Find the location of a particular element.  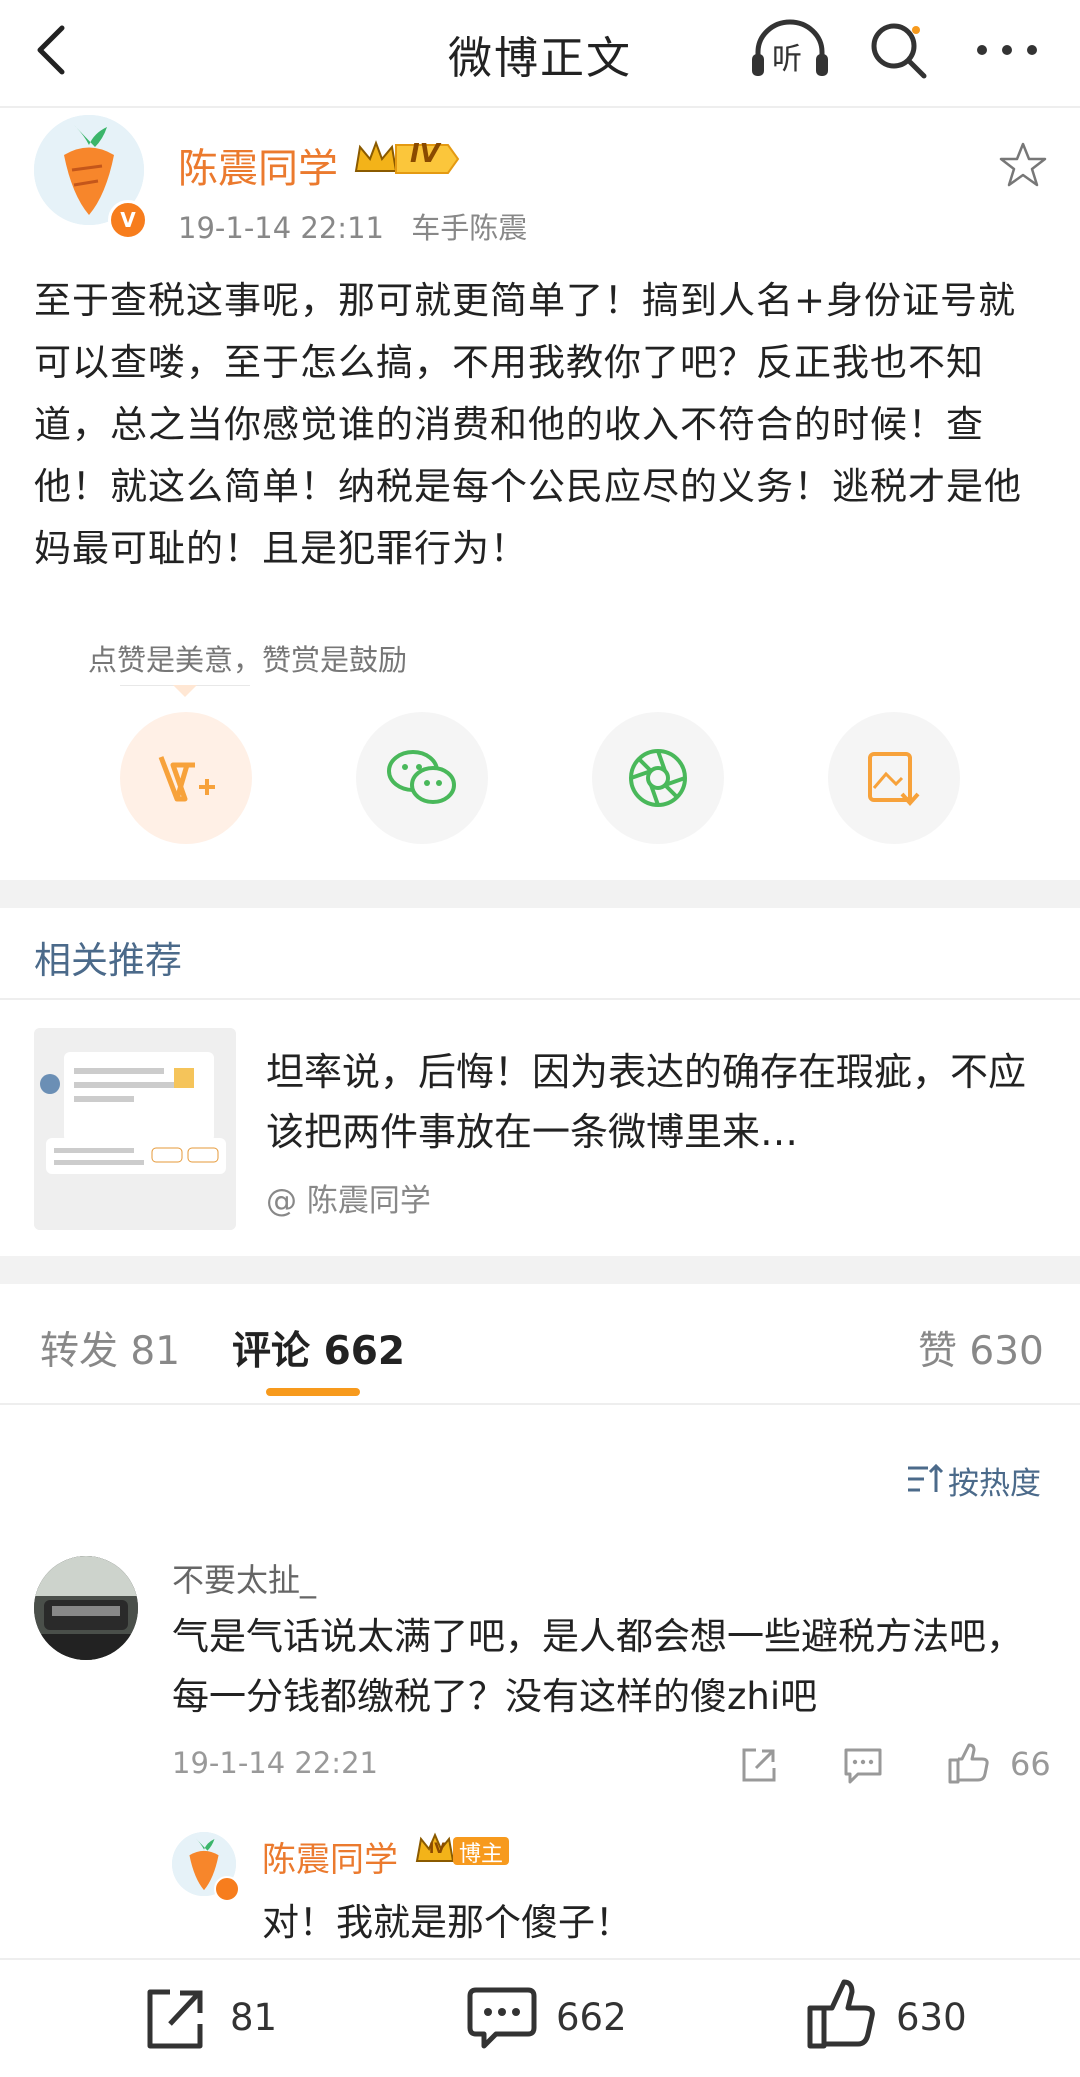

author-badge: IV 博主 is located at coordinates (463, 1852).